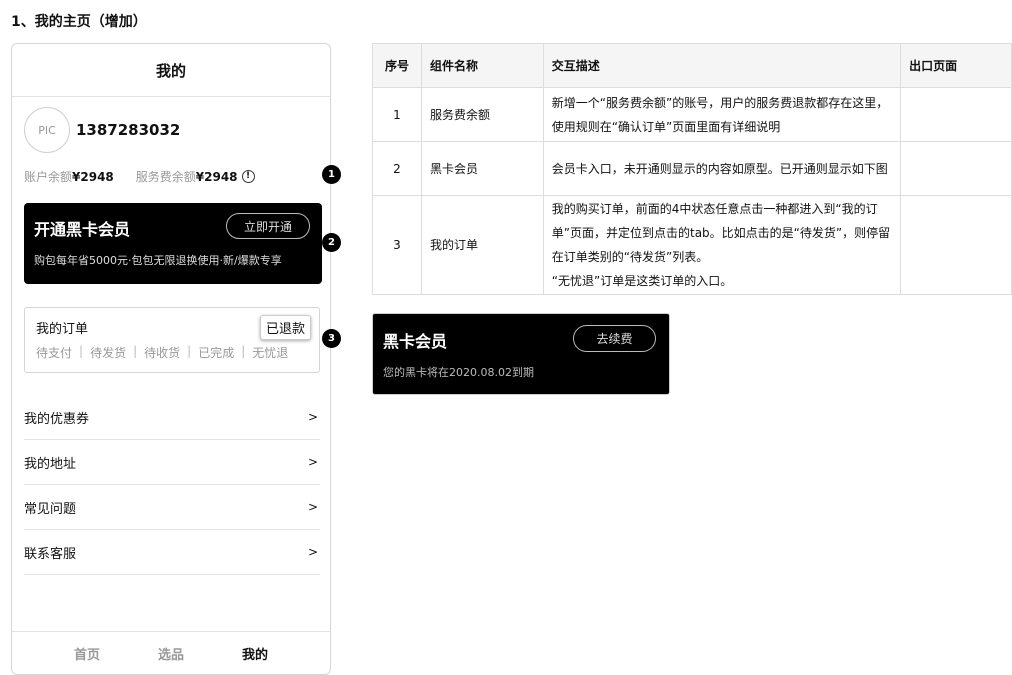  I want to click on table-row: 2 黑卡会员 会员卡入口，未开通则显示的内容如原型。已开通则显示如下图, so click(692, 168).